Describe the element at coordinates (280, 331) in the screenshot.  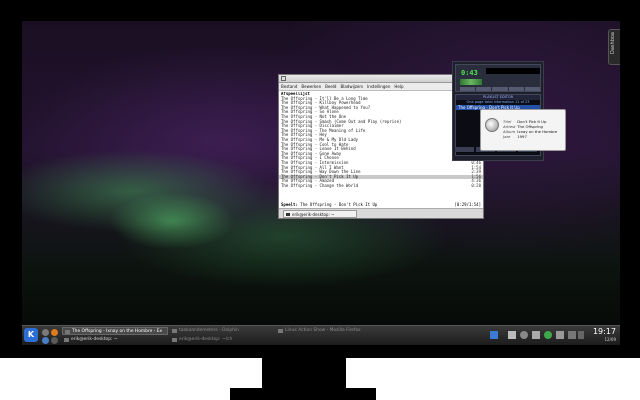
I see `task-firefox-icon` at that location.